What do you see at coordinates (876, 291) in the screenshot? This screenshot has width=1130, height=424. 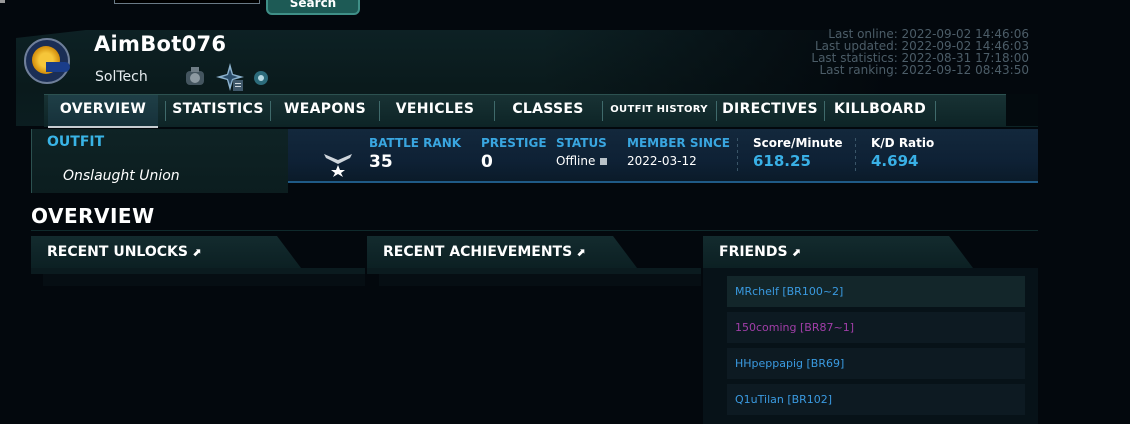 I see `friend-item: MRchelf [BR100~2]` at bounding box center [876, 291].